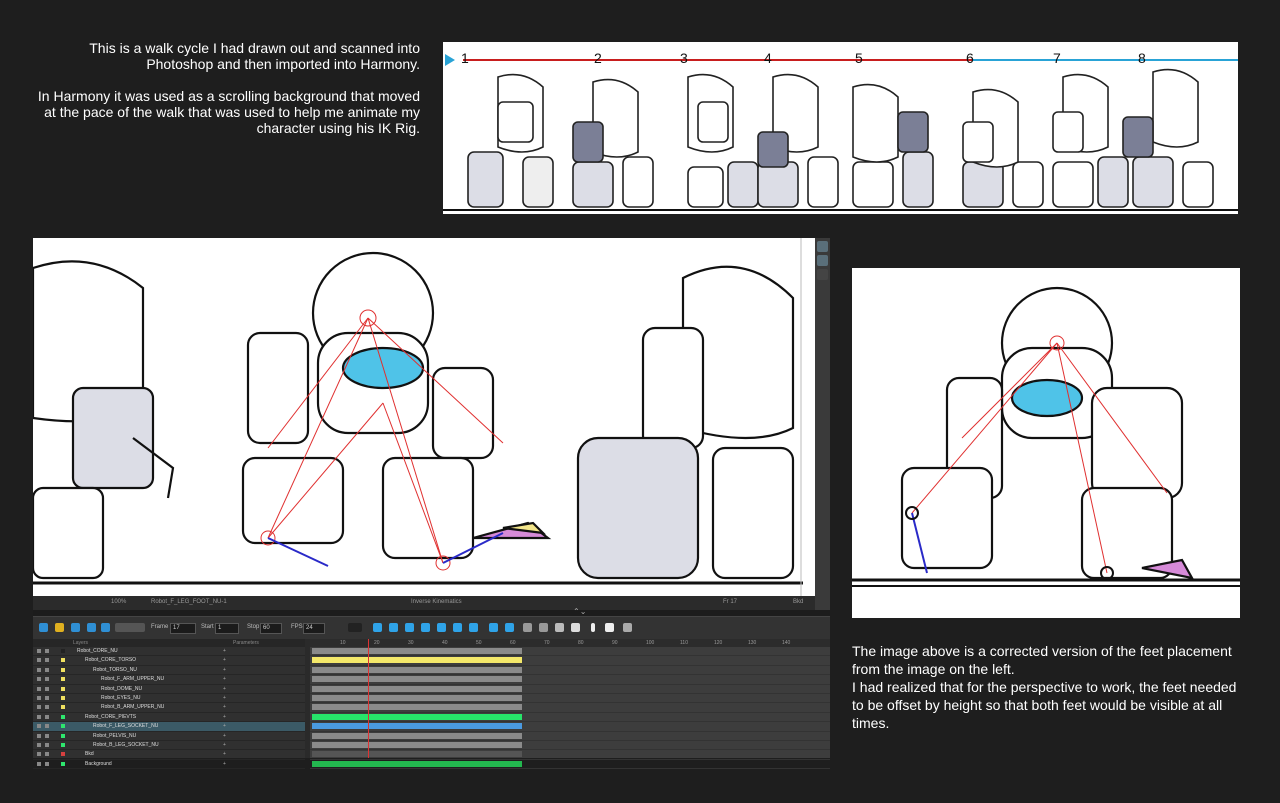  Describe the element at coordinates (43, 627) in the screenshot. I see `play-icon` at that location.